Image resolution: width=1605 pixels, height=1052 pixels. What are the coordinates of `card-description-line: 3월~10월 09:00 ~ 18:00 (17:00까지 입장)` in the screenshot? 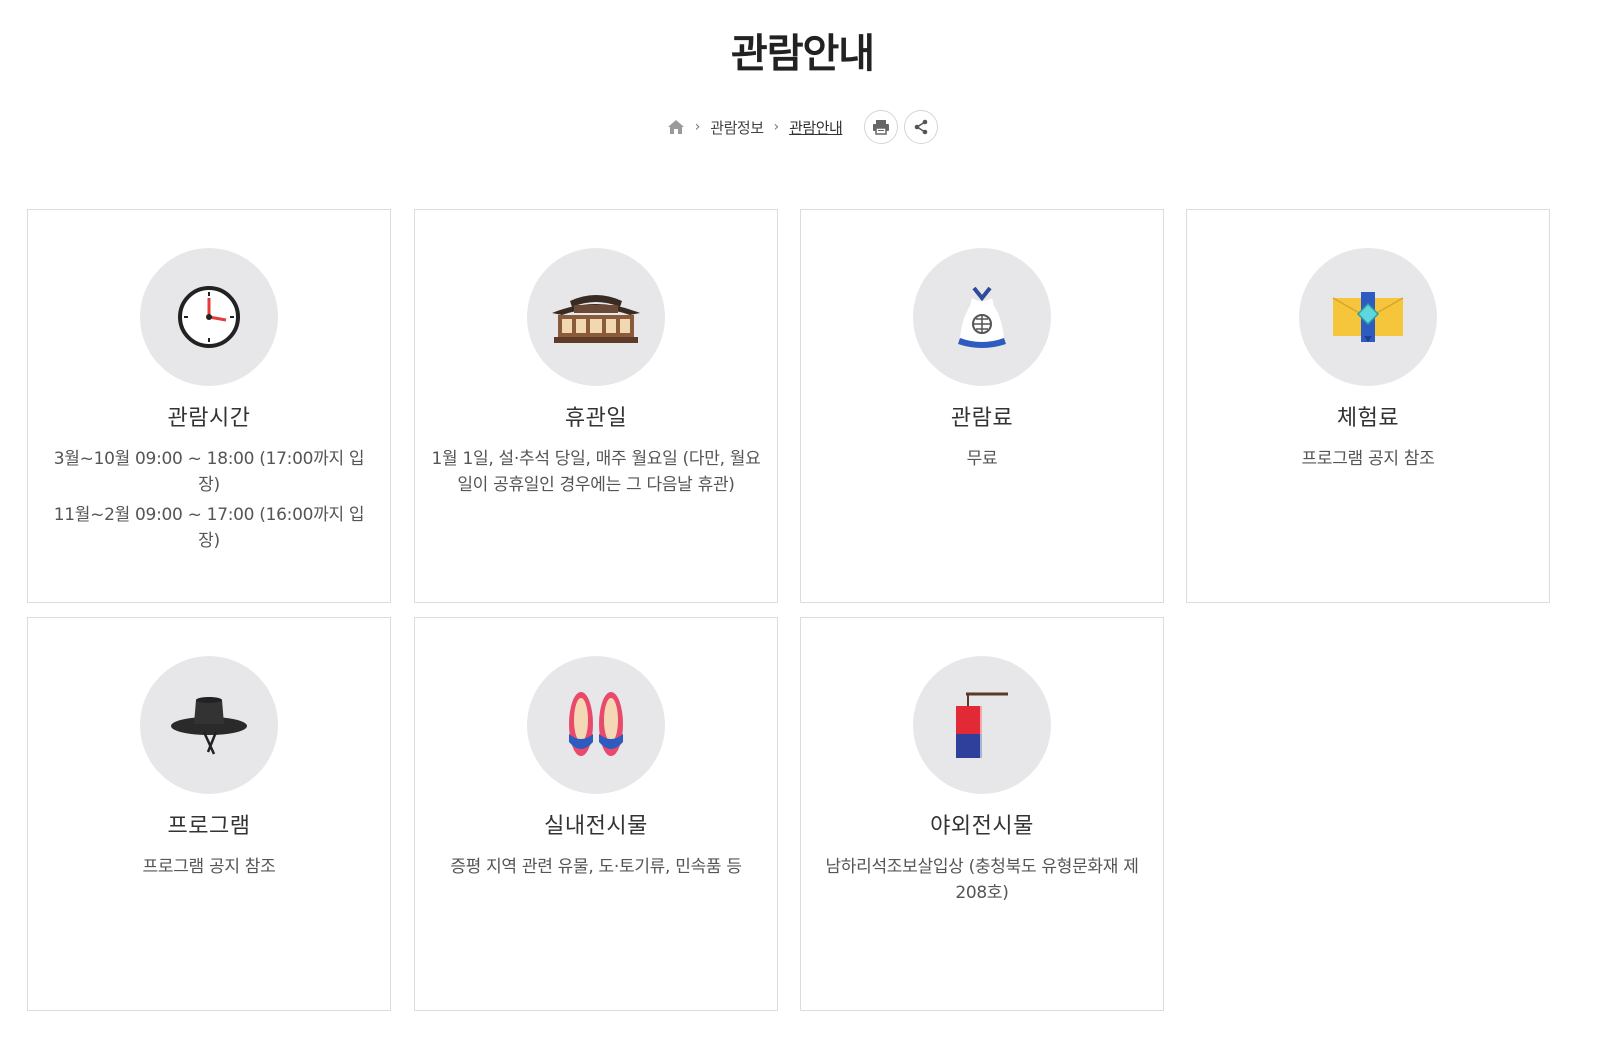 It's located at (209, 472).